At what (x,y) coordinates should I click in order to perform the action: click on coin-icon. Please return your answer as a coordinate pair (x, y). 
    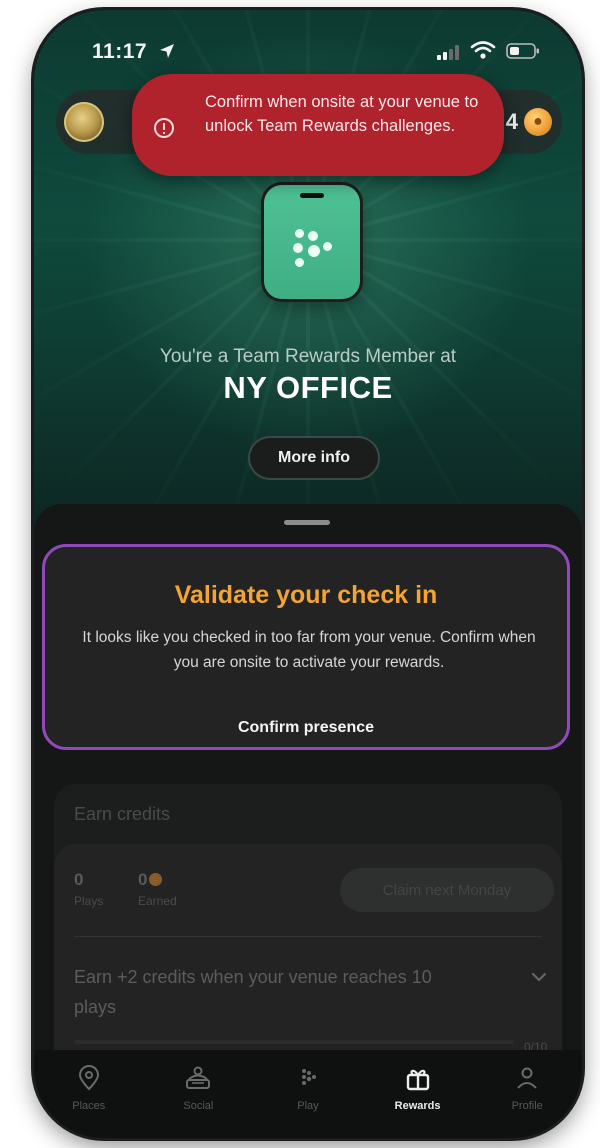
    Looking at the image, I should click on (156, 879).